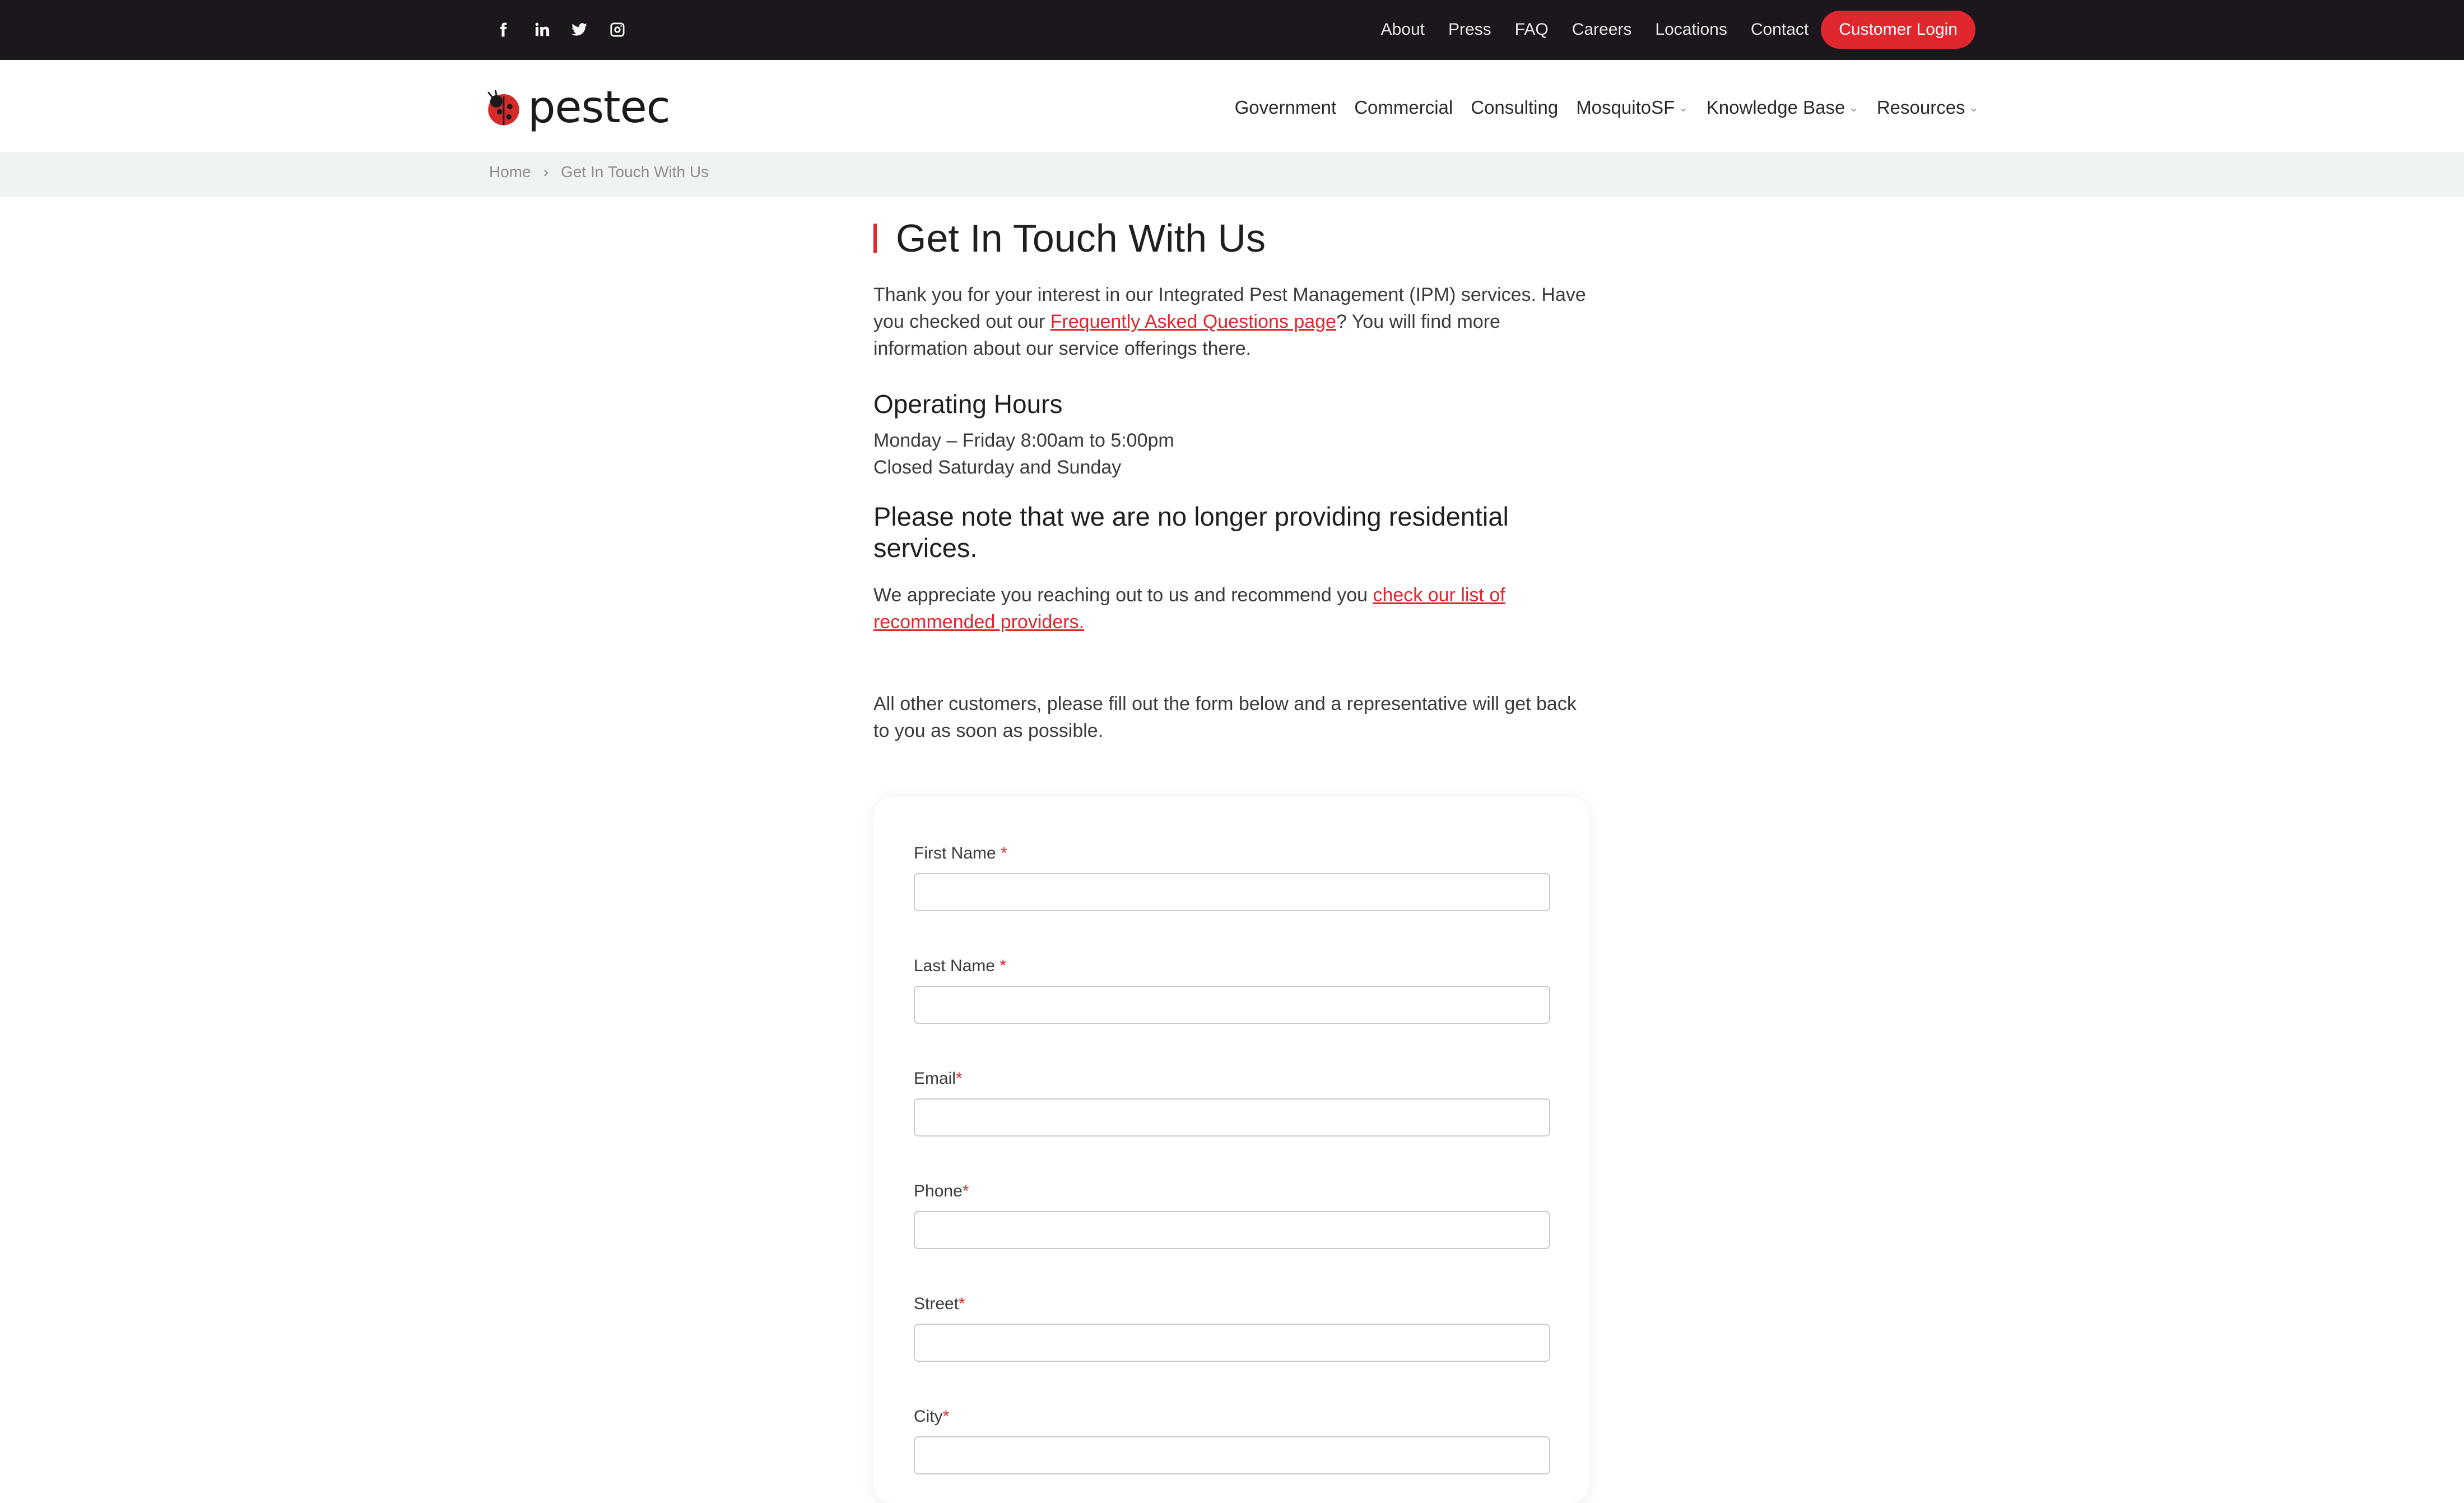 The width and height of the screenshot is (2464, 1503). What do you see at coordinates (1898, 30) in the screenshot?
I see `customer-login-button: Customer Login` at bounding box center [1898, 30].